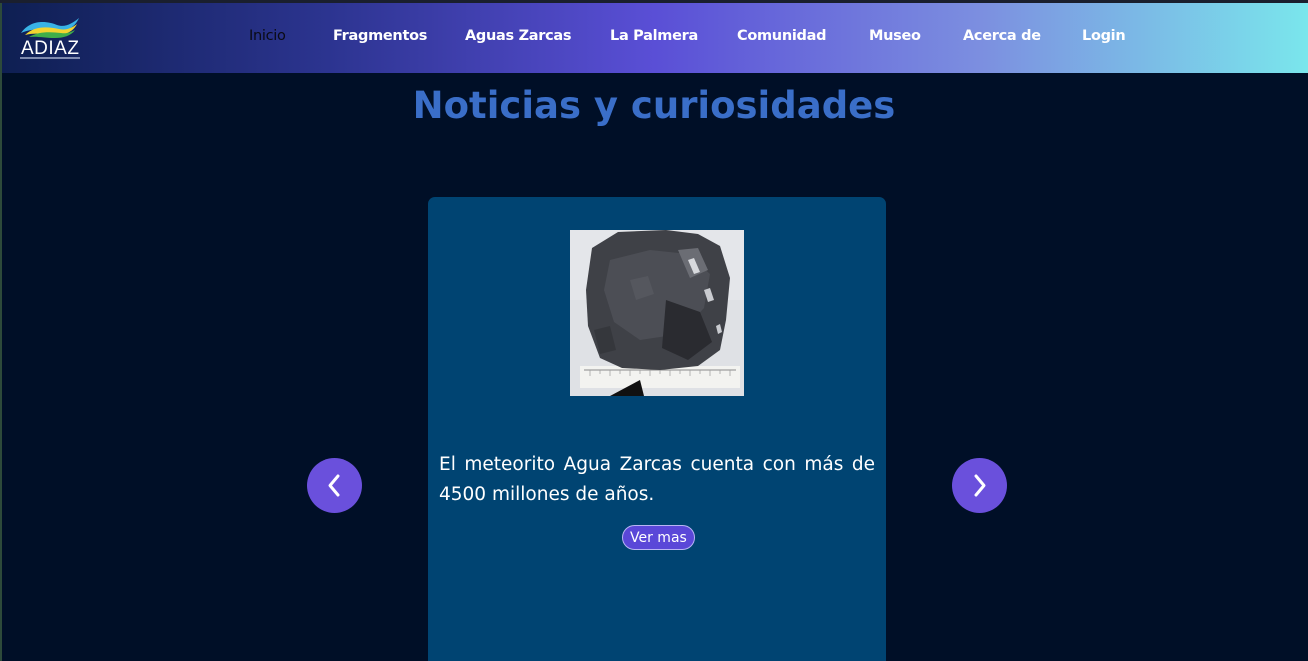 This screenshot has width=1308, height=661. What do you see at coordinates (1002, 36) in the screenshot?
I see `nav-item-acerca-de: Acerca de` at bounding box center [1002, 36].